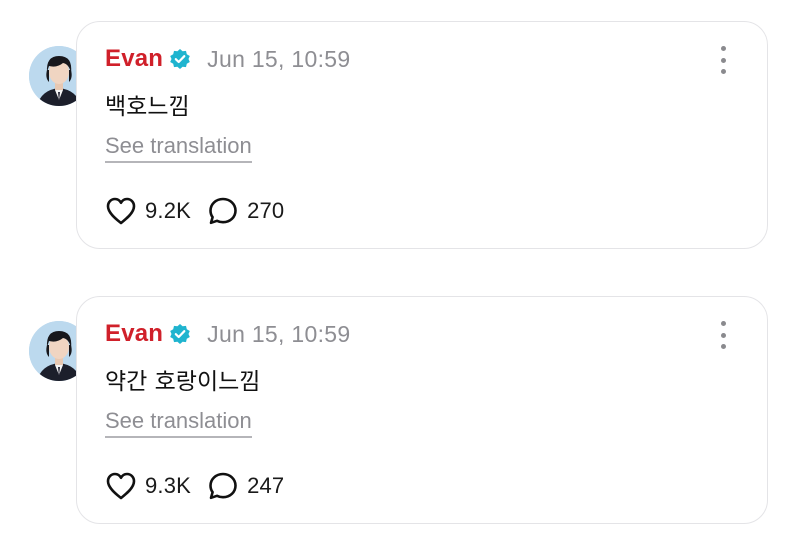 The height and width of the screenshot is (548, 800). I want to click on reply-button: 247, so click(245, 486).